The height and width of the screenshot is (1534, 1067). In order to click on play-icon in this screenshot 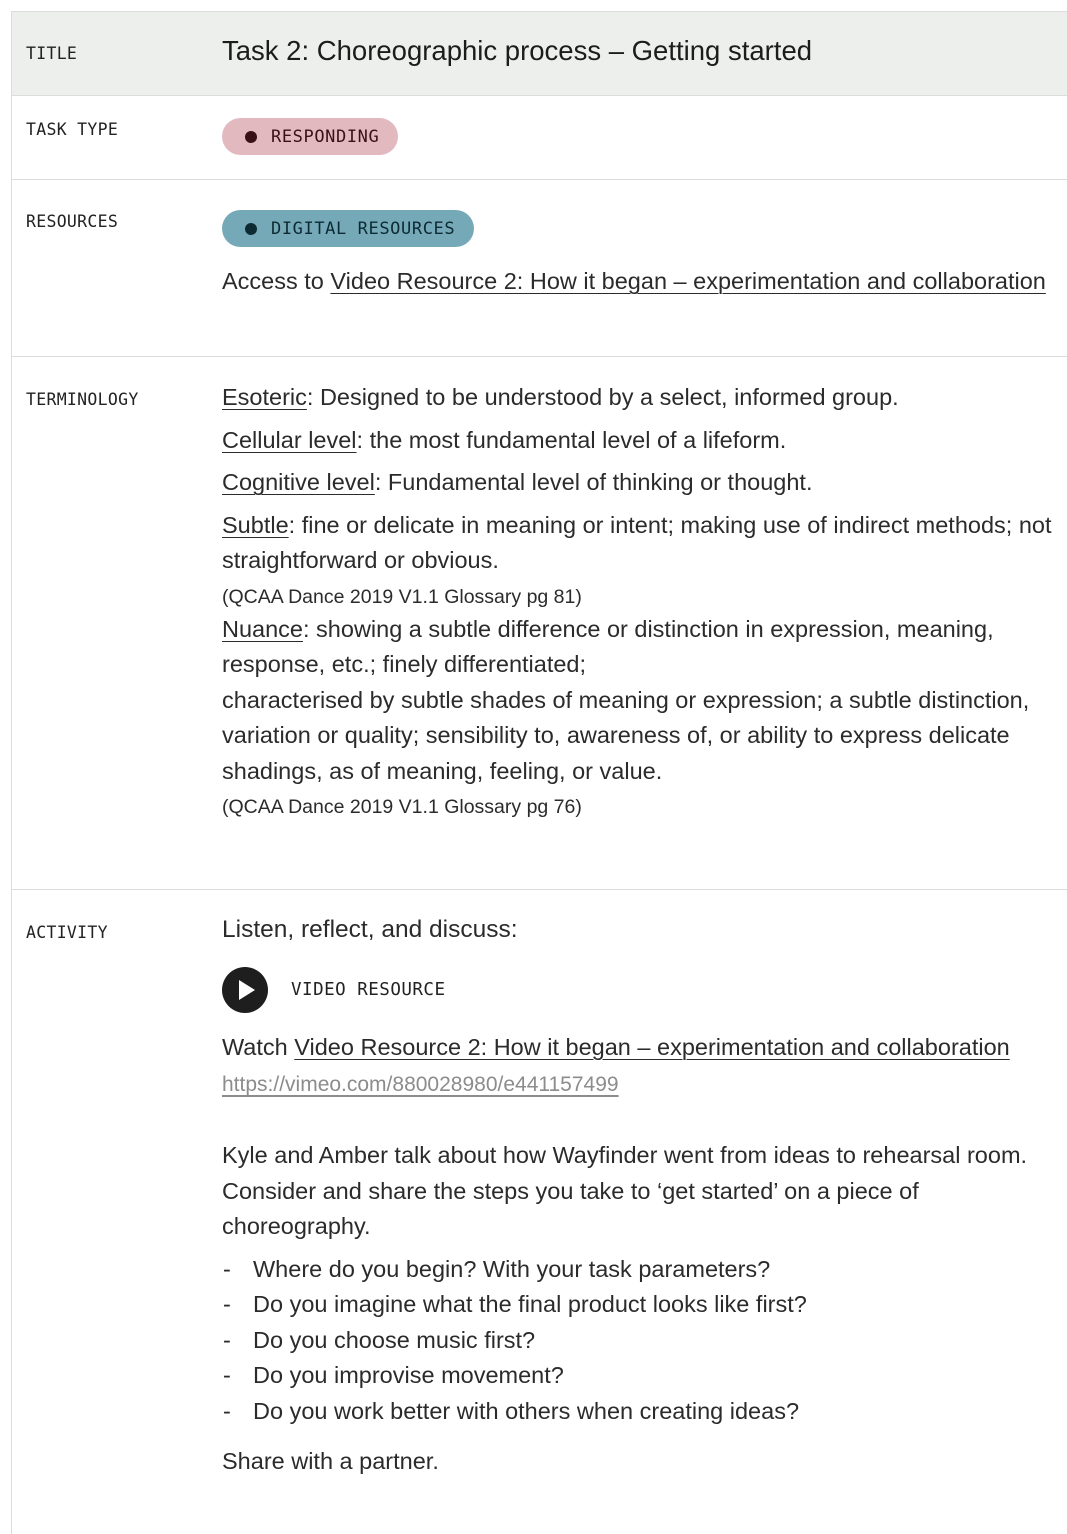, I will do `click(245, 989)`.